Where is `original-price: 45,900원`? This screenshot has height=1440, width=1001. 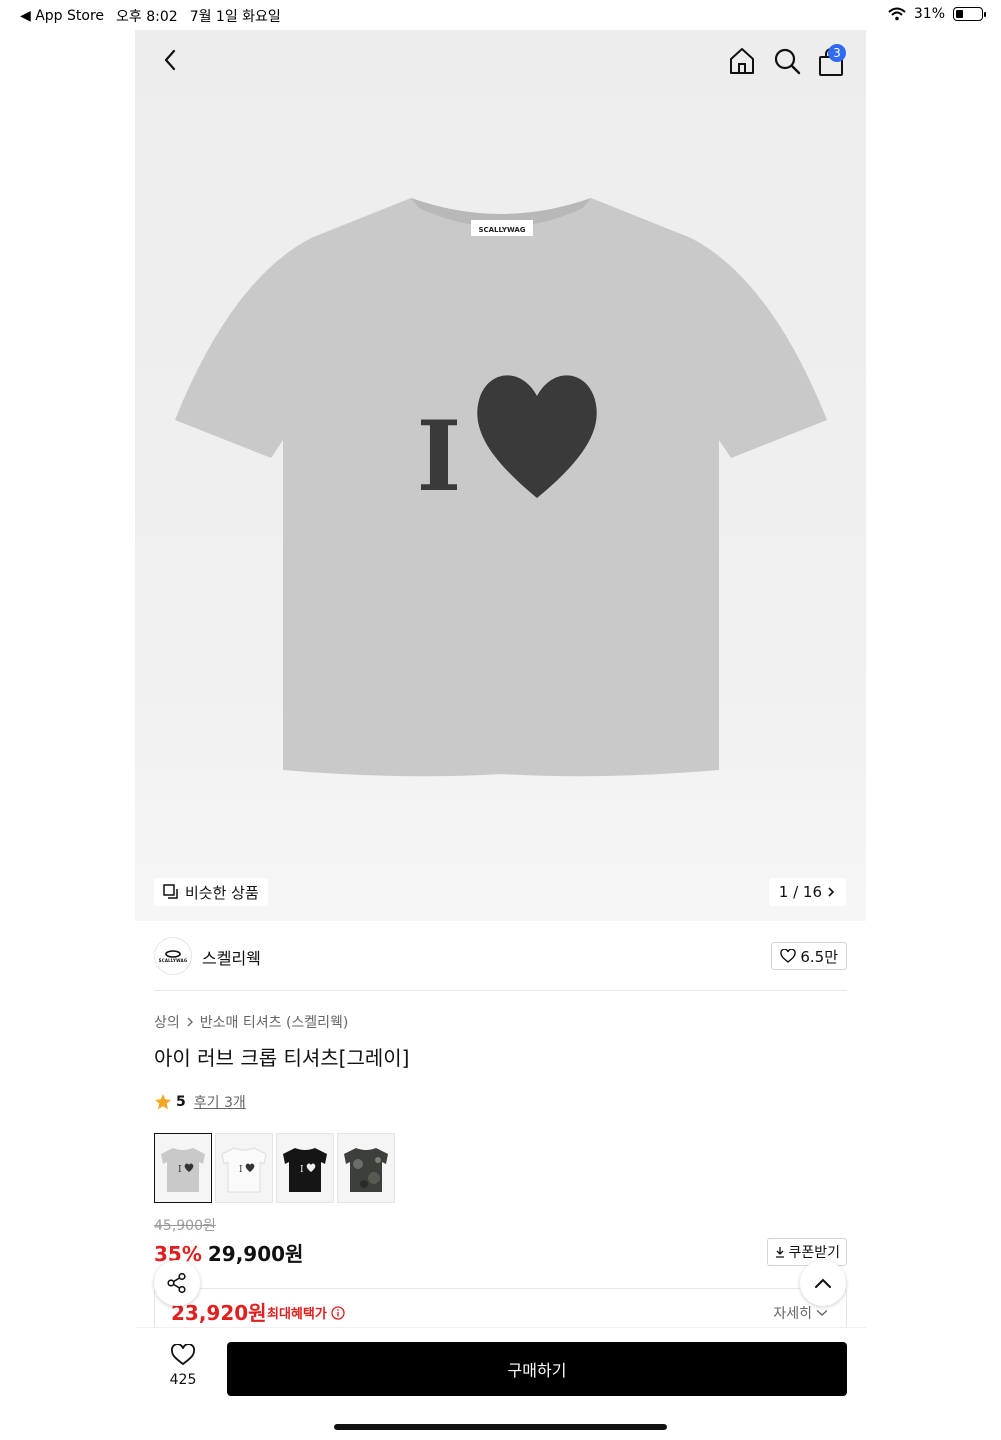
original-price: 45,900원 is located at coordinates (185, 1226).